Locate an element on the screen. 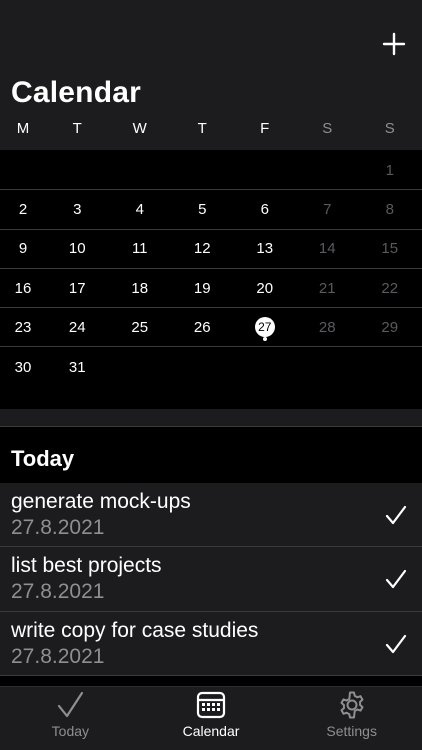 Image resolution: width=422 pixels, height=750 pixels. calendar-week-row: 1 is located at coordinates (211, 171).